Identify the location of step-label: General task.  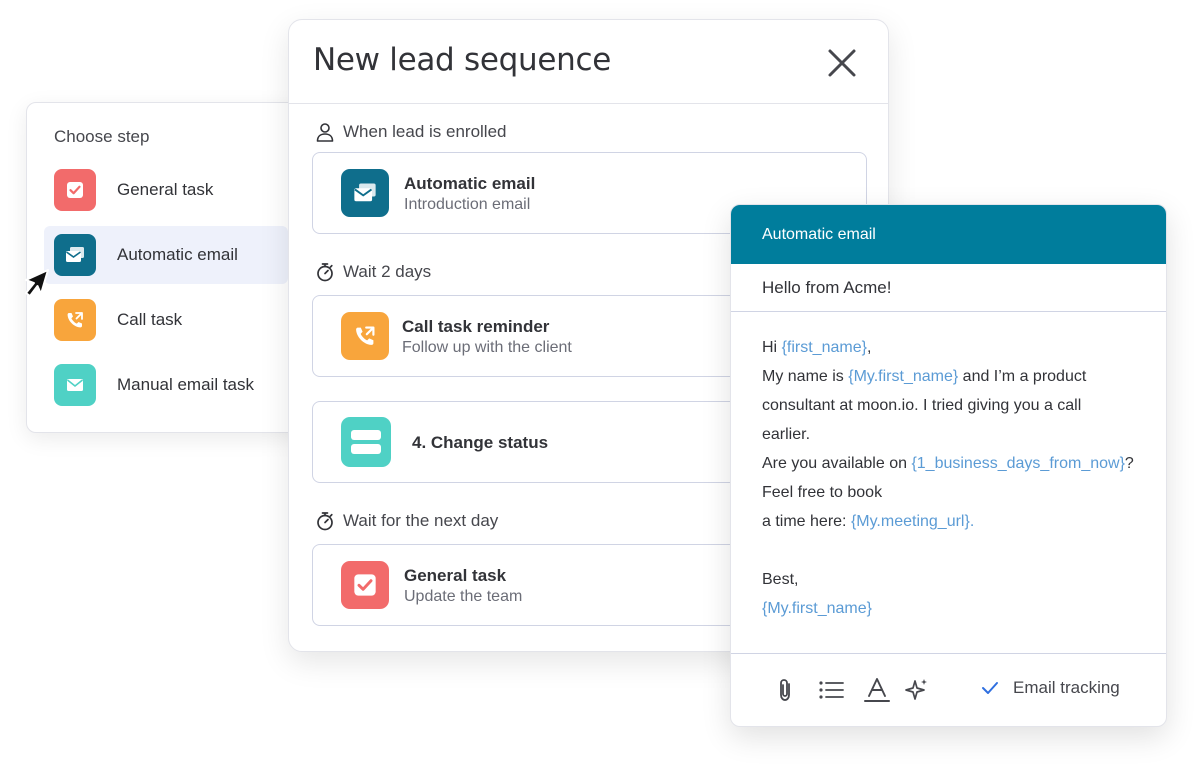
(165, 189).